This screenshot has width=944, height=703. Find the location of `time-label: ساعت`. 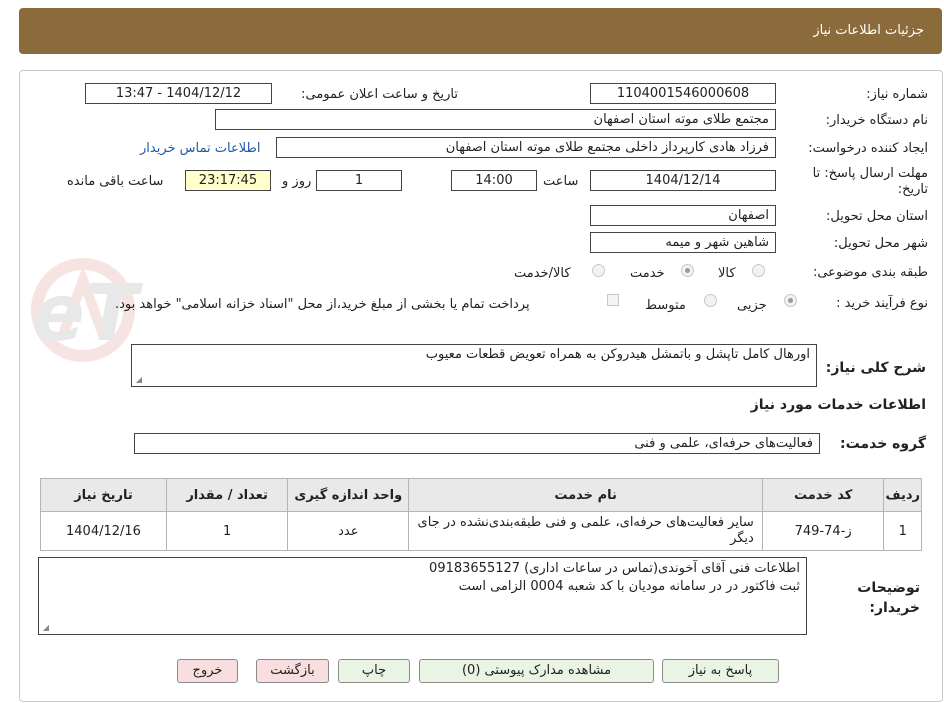

time-label: ساعت is located at coordinates (561, 181).